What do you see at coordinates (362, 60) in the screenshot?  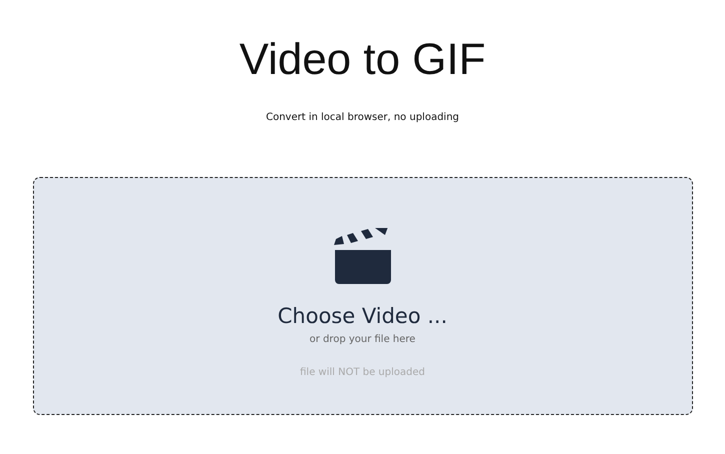 I see `page-title: Video to GIF` at bounding box center [362, 60].